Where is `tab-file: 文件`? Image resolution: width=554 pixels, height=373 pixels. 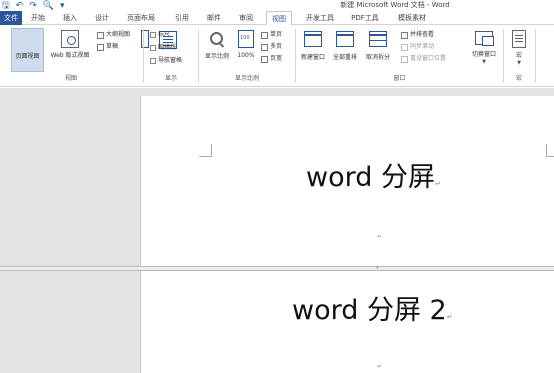
tab-file: 文件 is located at coordinates (11, 18).